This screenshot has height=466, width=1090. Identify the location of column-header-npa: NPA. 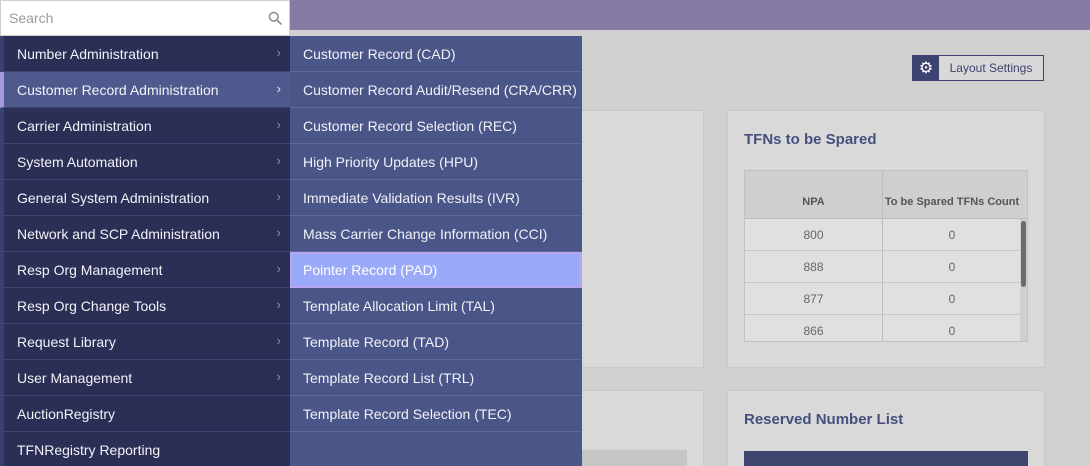
(814, 194).